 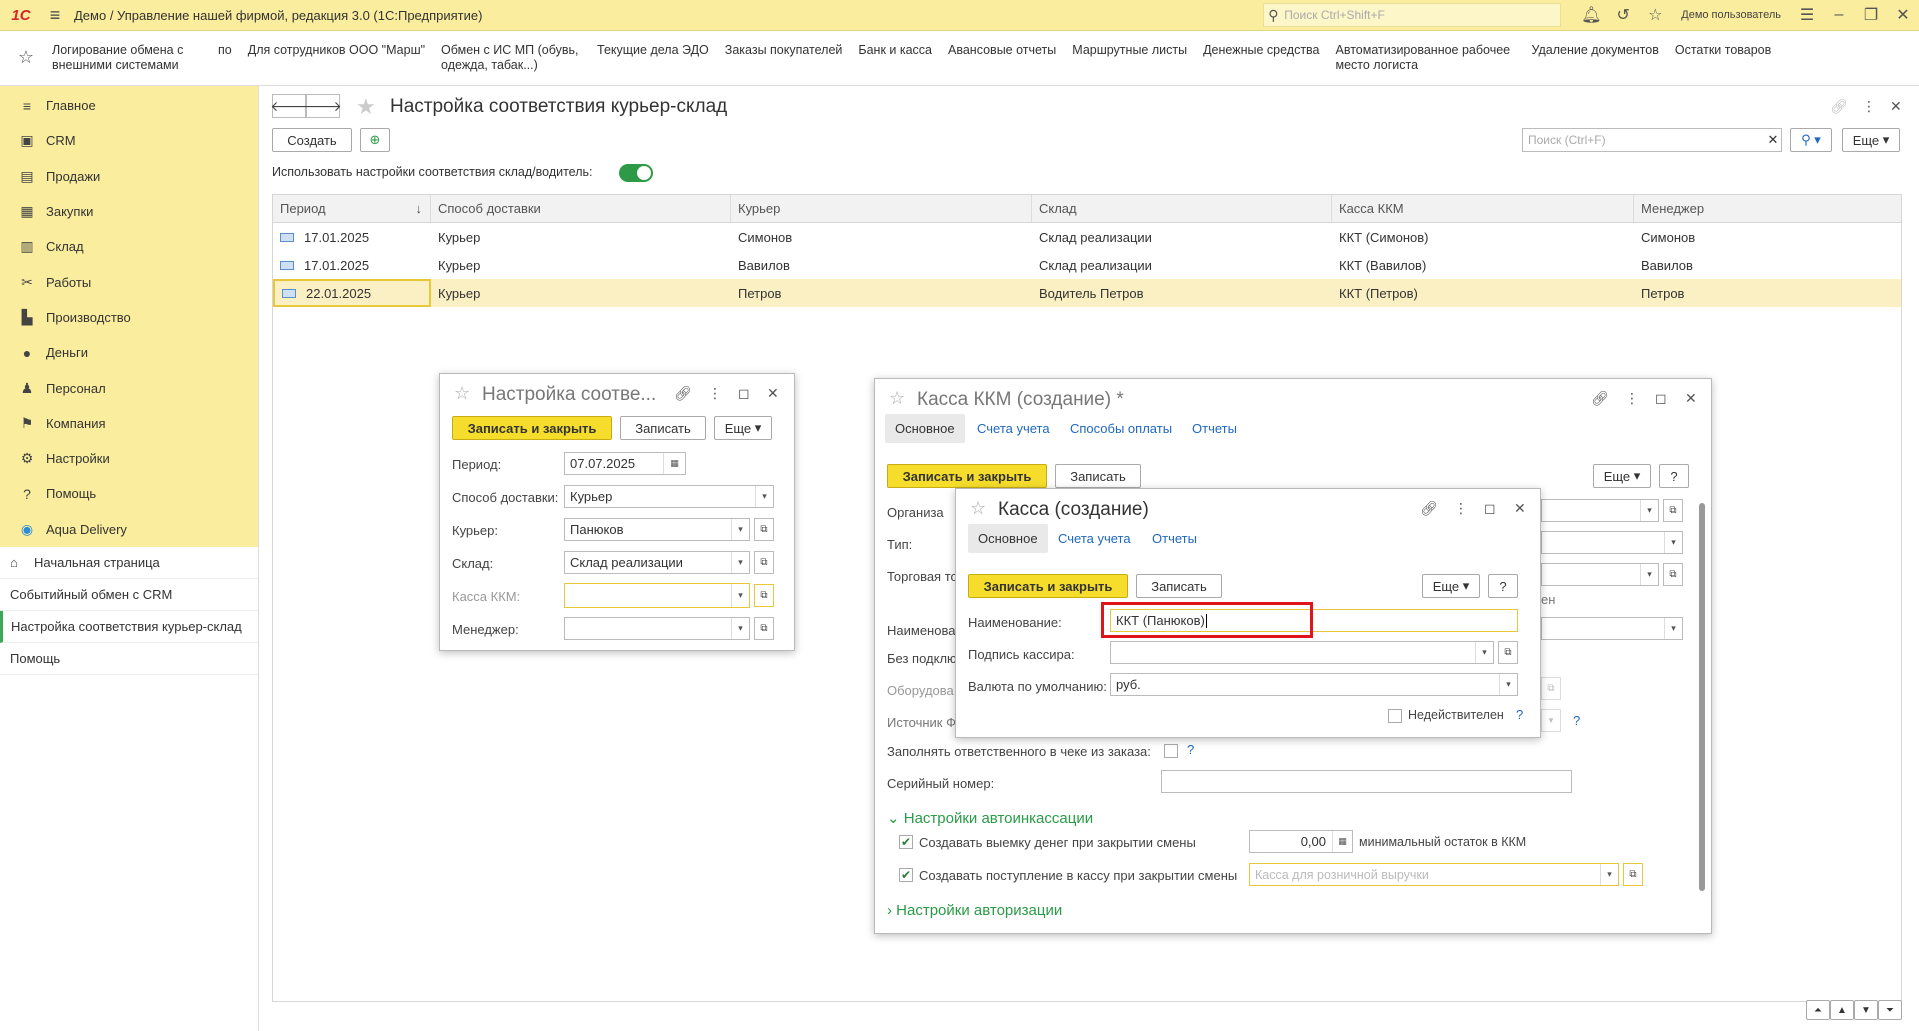 I want to click on sidebar-item-personnel: ♟ Персонал, so click(x=129, y=387).